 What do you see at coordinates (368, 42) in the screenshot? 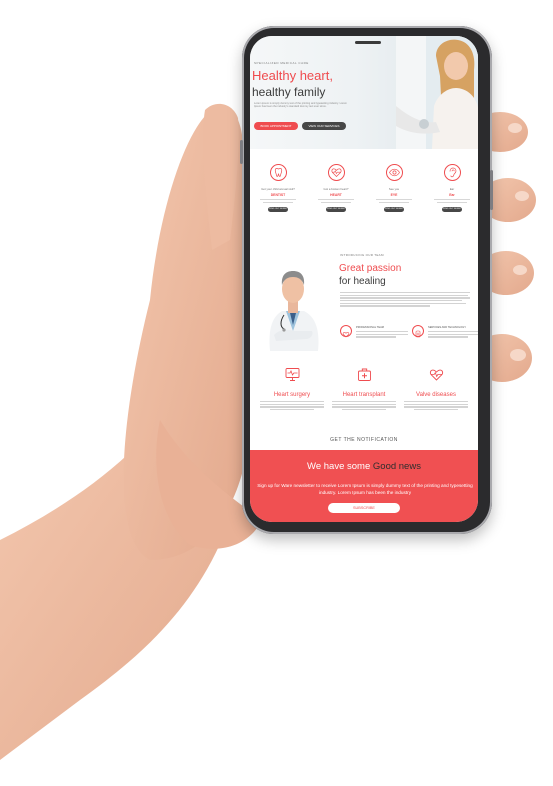
I see `speaker-grille` at bounding box center [368, 42].